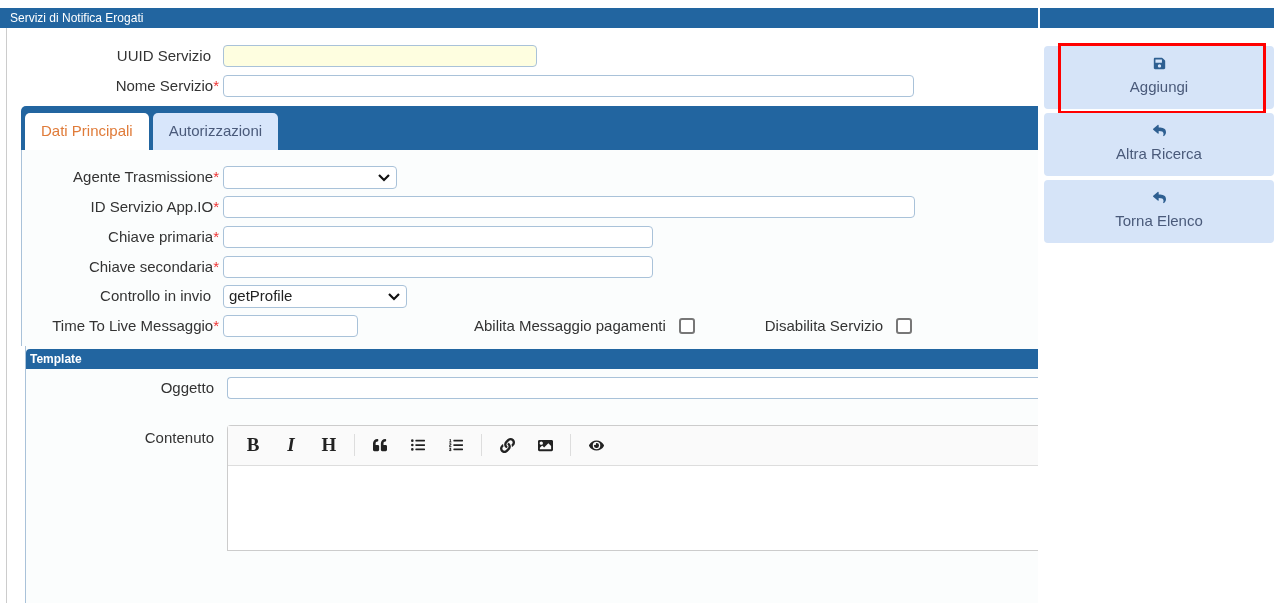 The height and width of the screenshot is (603, 1274). Describe the element at coordinates (824, 325) in the screenshot. I see `checkbox-label: Disabilita Servizio` at that location.